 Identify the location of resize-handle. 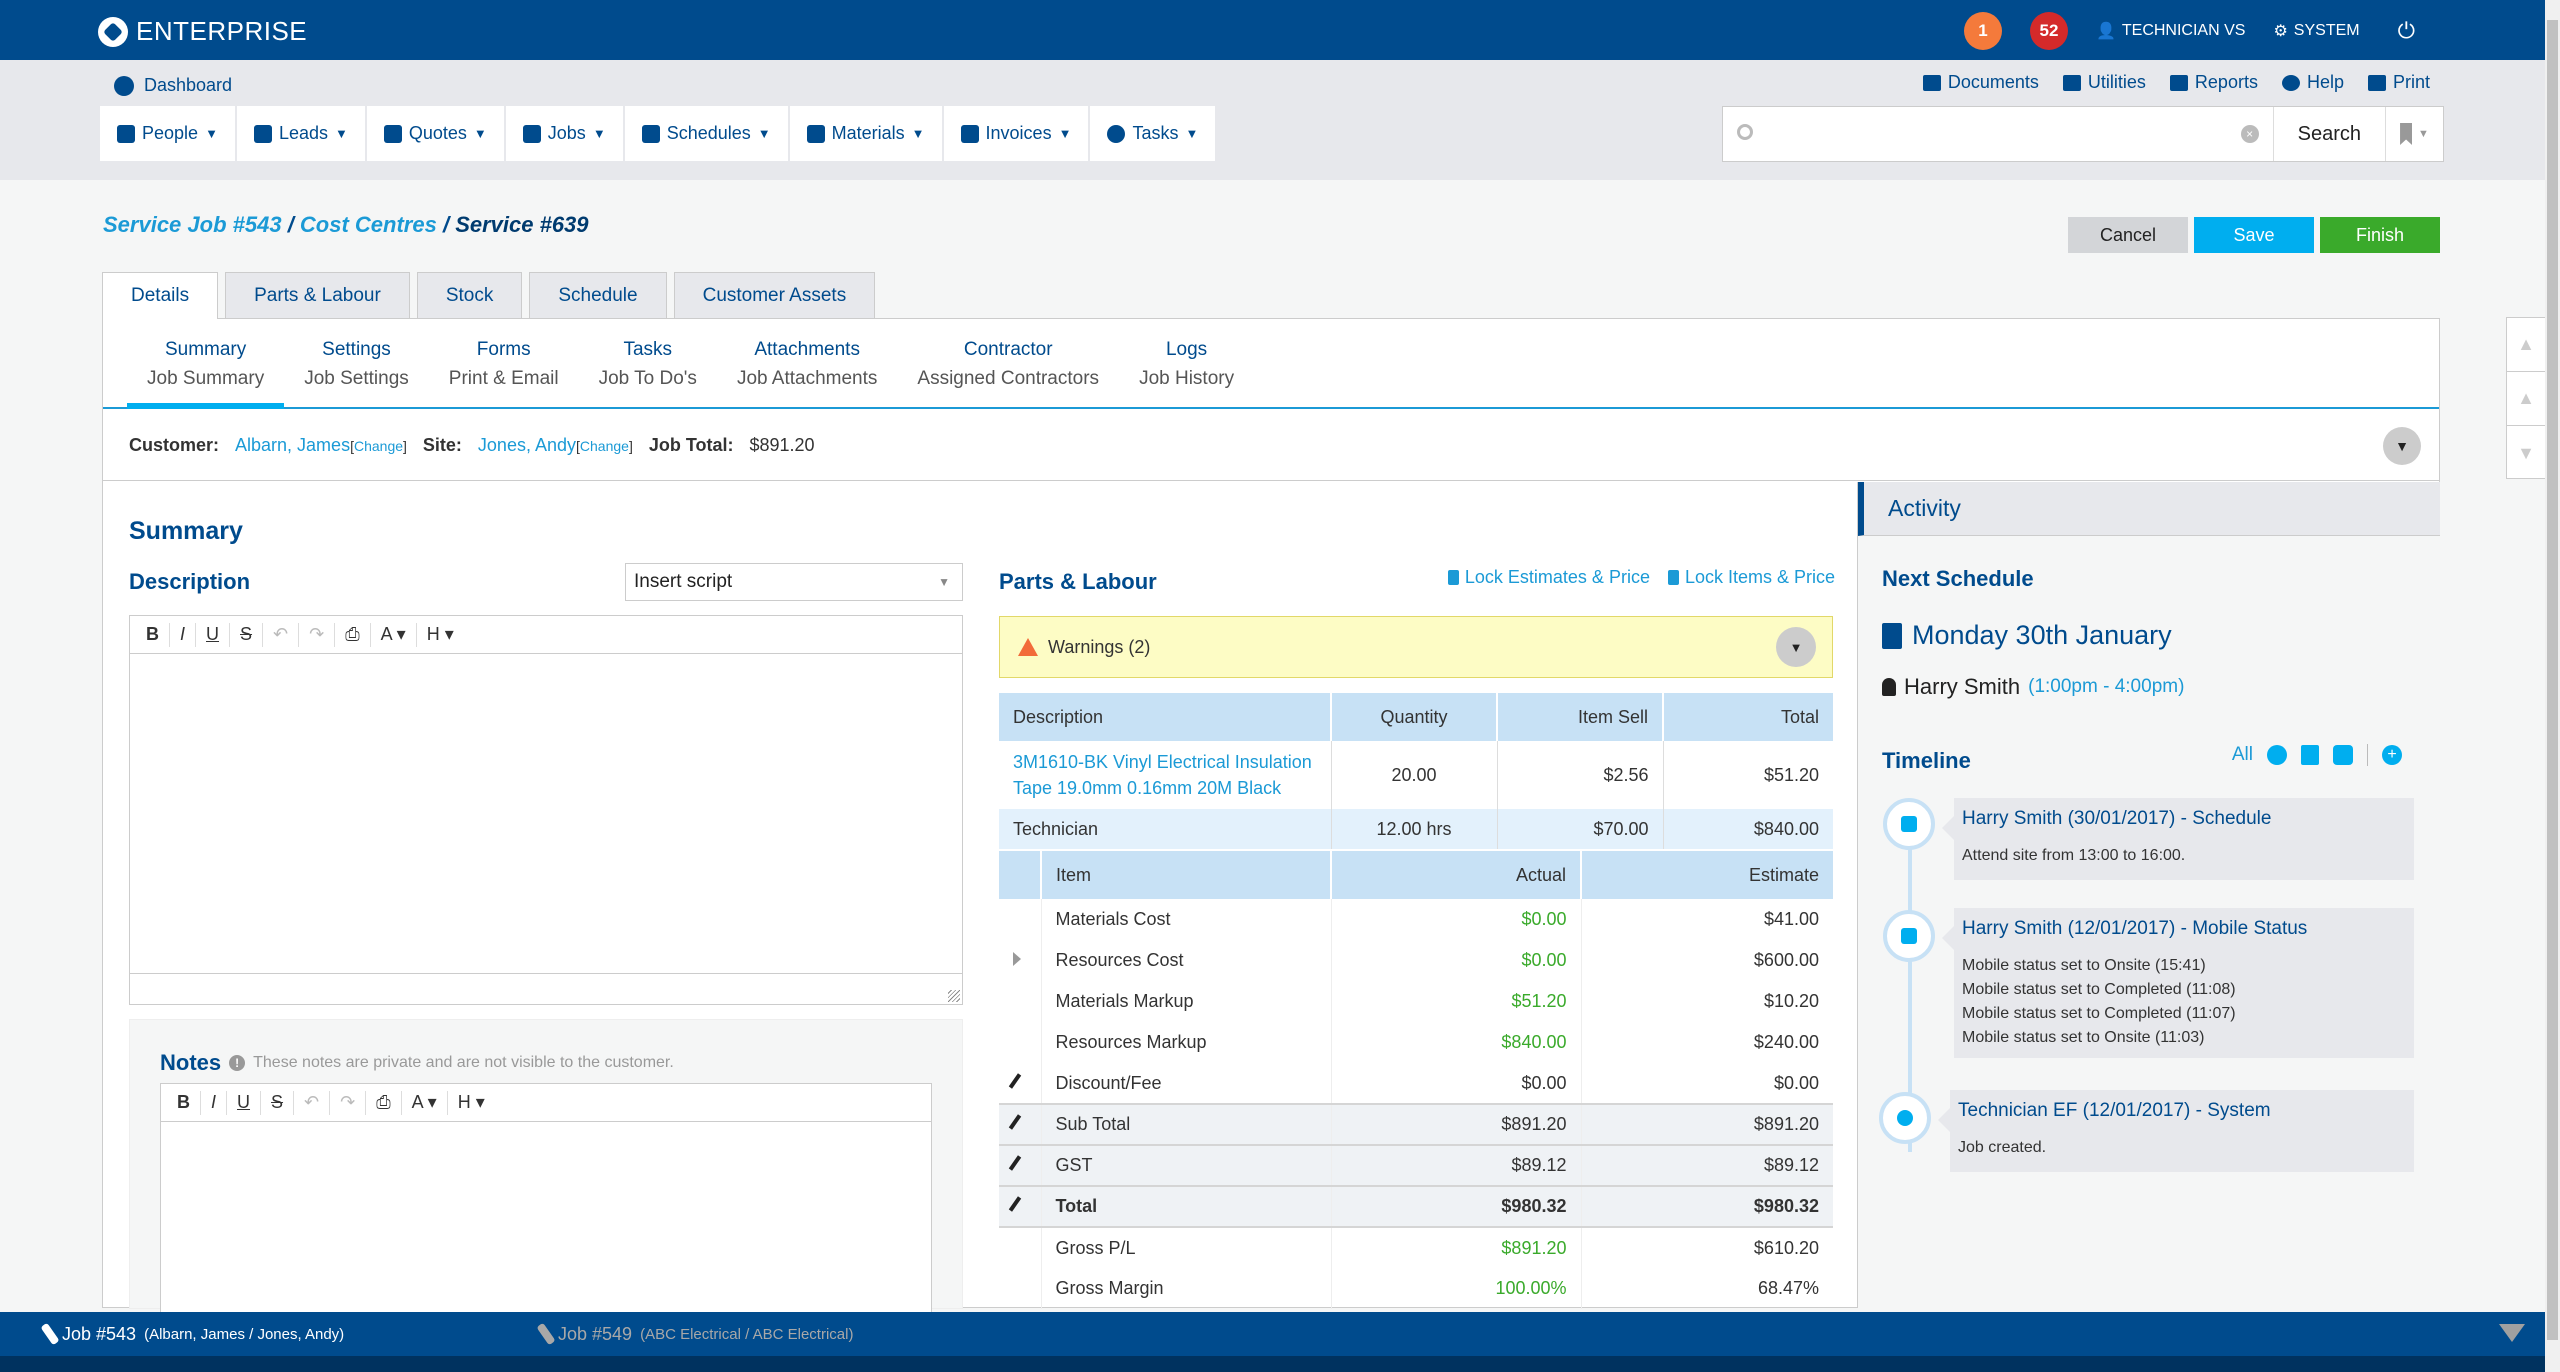
(954, 996).